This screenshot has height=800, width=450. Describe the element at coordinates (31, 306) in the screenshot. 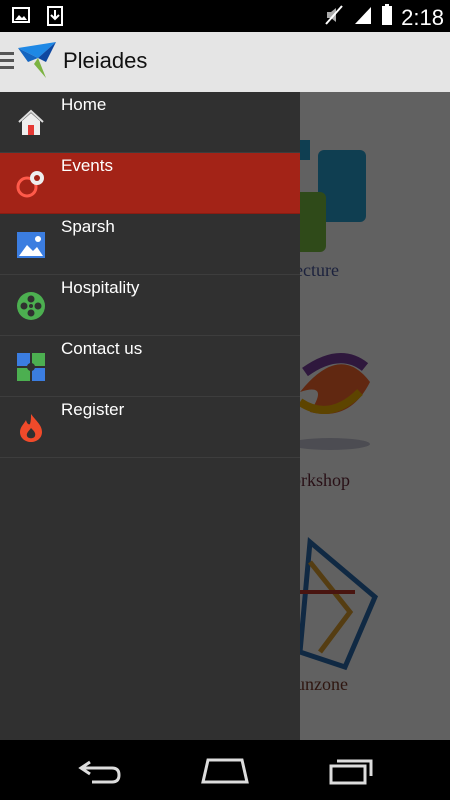

I see `film-reel-icon` at that location.